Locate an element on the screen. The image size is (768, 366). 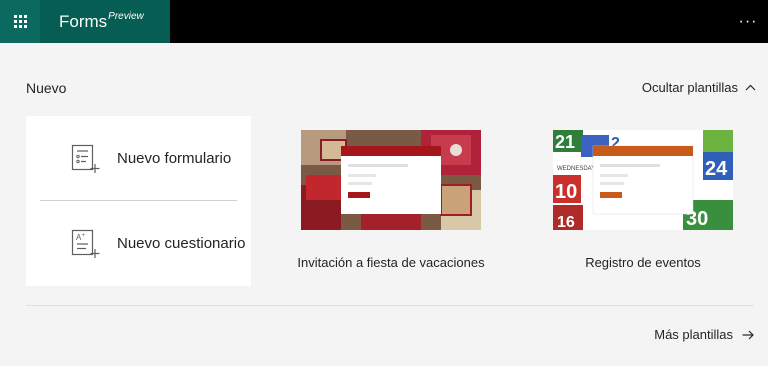
hide-templates-button: Ocultar plantillas is located at coordinates (699, 87).